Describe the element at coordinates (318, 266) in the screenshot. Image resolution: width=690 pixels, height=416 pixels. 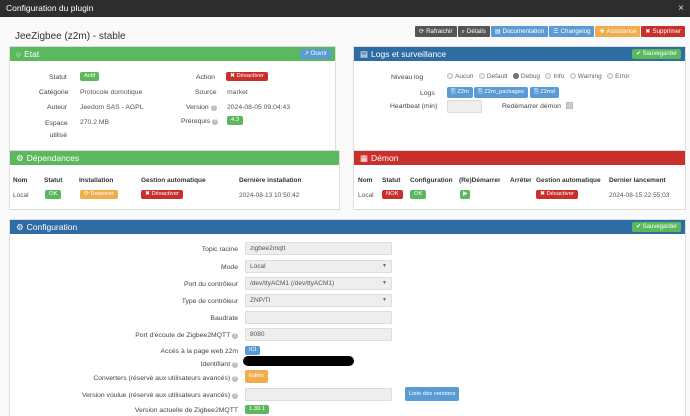
I see `mode-select: Local ▼` at that location.